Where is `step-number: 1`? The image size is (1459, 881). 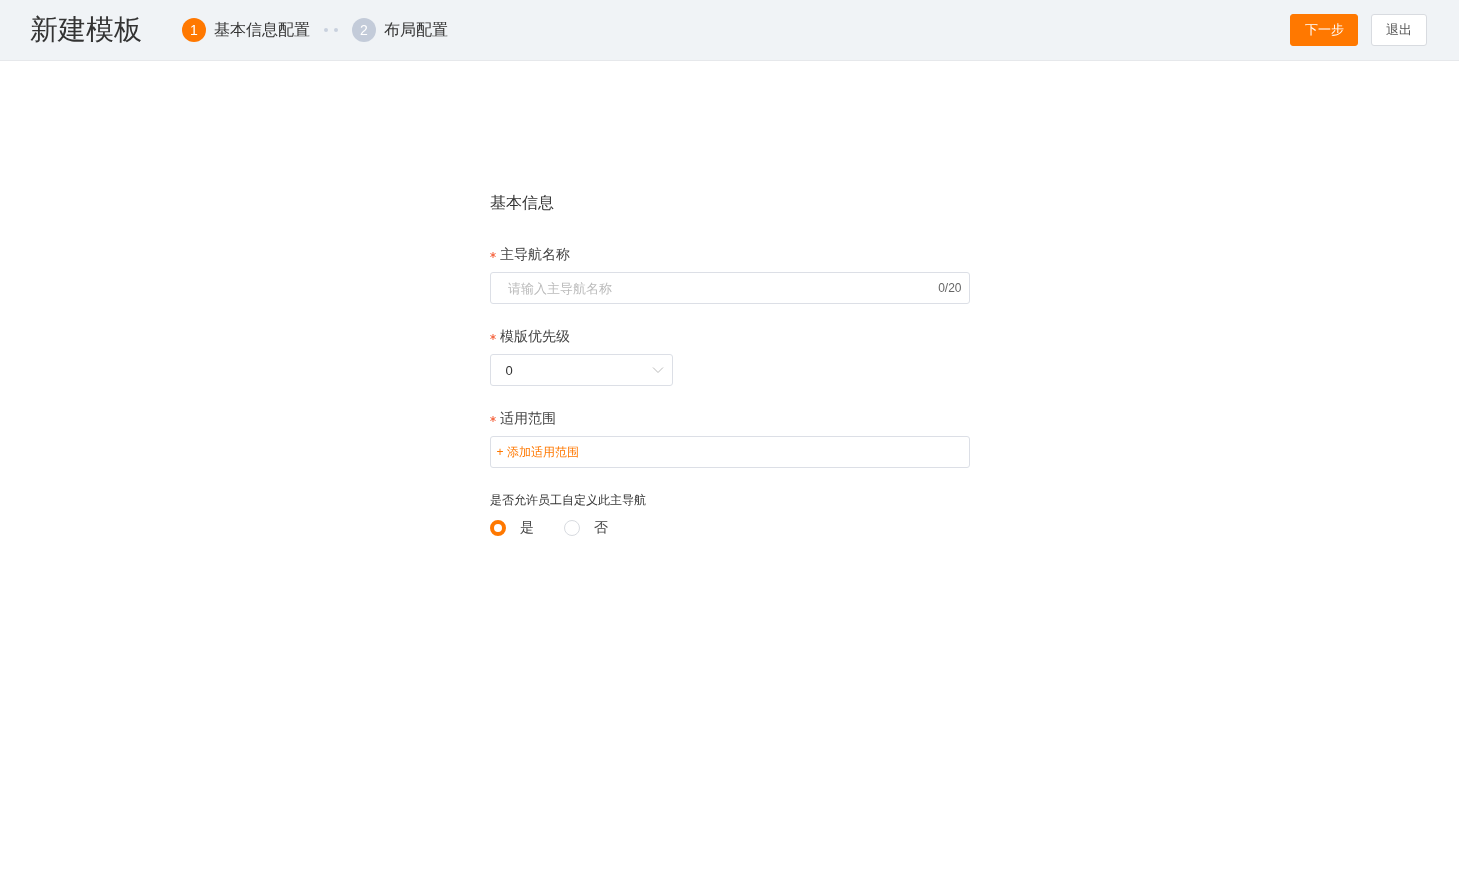 step-number: 1 is located at coordinates (194, 30).